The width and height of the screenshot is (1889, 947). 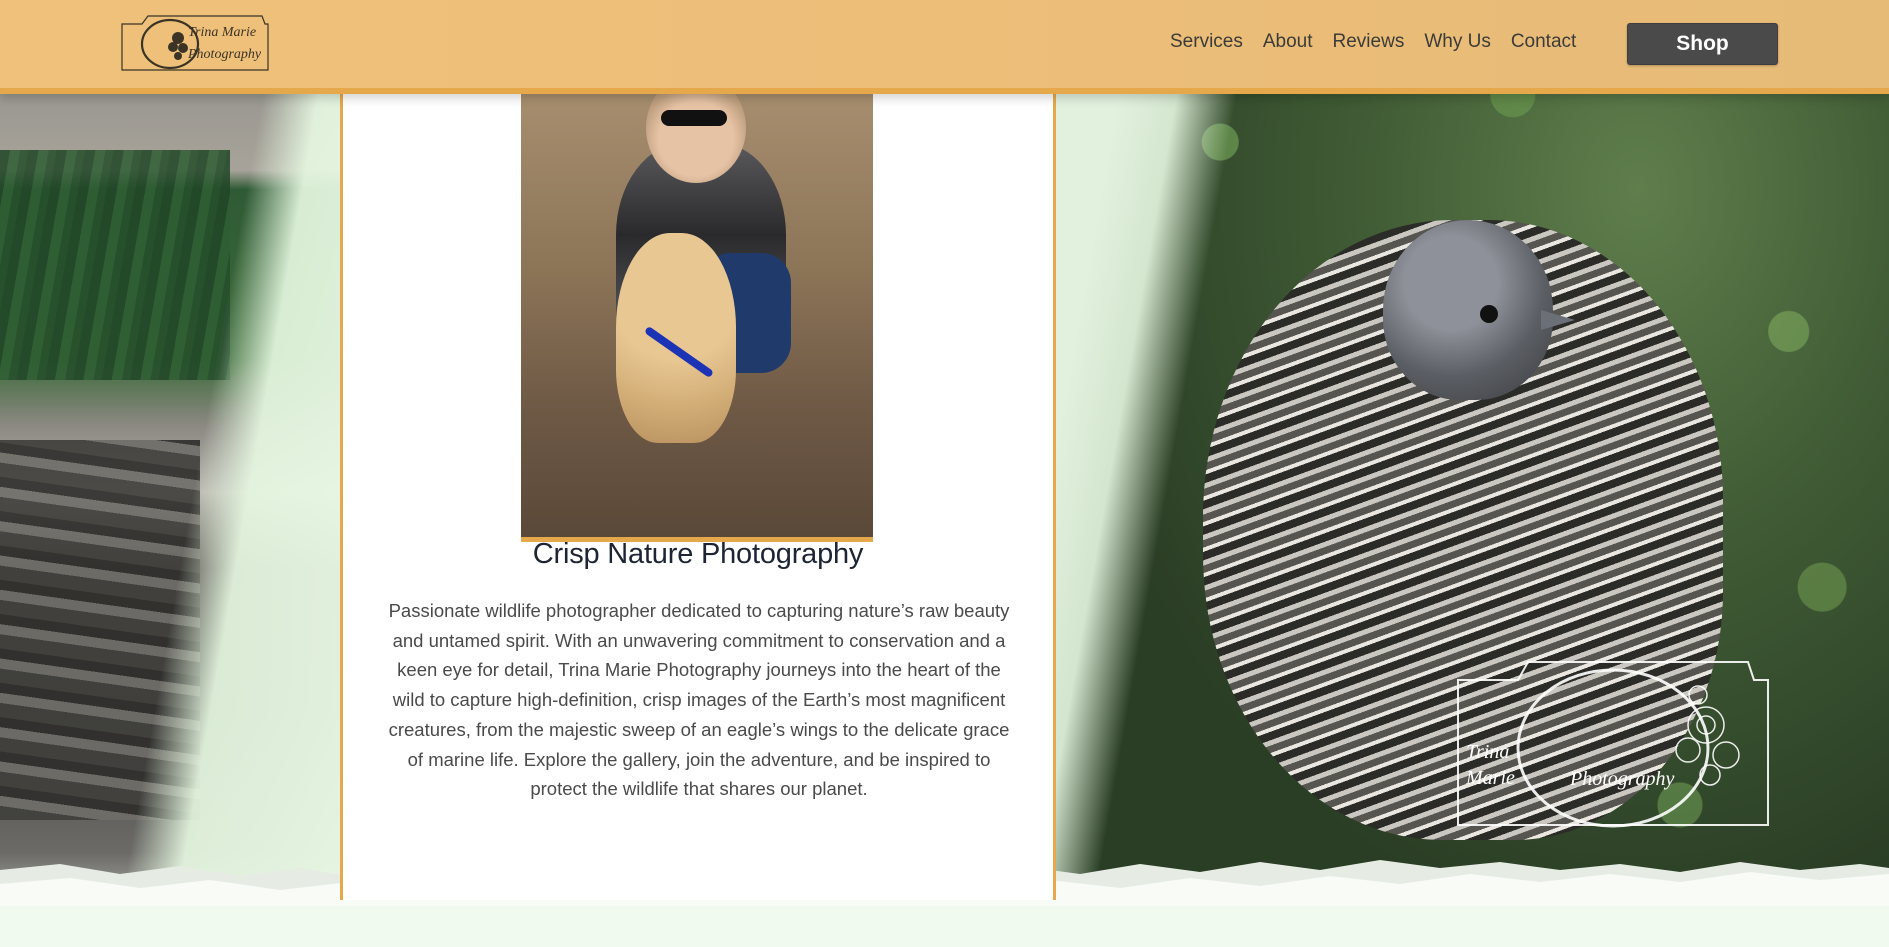 I want to click on nav-reviews: Reviews, so click(x=1369, y=42).